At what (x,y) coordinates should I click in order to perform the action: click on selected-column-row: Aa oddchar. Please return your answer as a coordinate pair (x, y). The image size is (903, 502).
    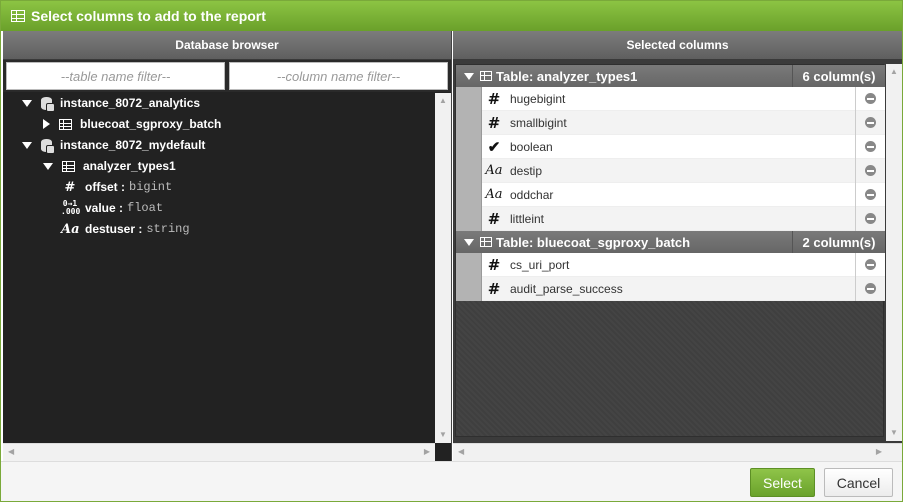
    Looking at the image, I should click on (670, 194).